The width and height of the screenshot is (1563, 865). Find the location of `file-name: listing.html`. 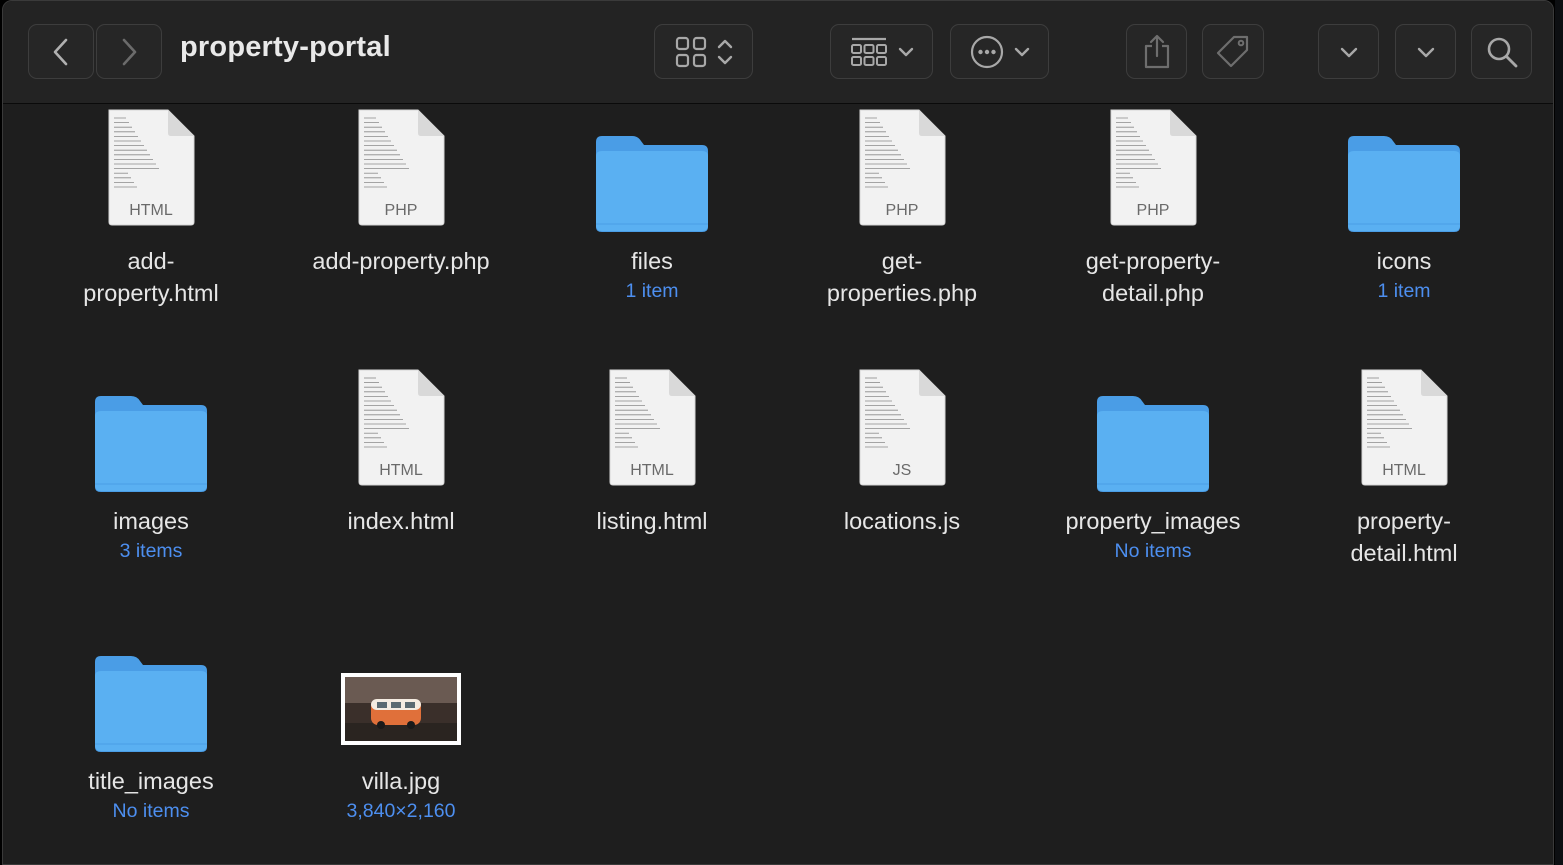

file-name: listing.html is located at coordinates (652, 521).